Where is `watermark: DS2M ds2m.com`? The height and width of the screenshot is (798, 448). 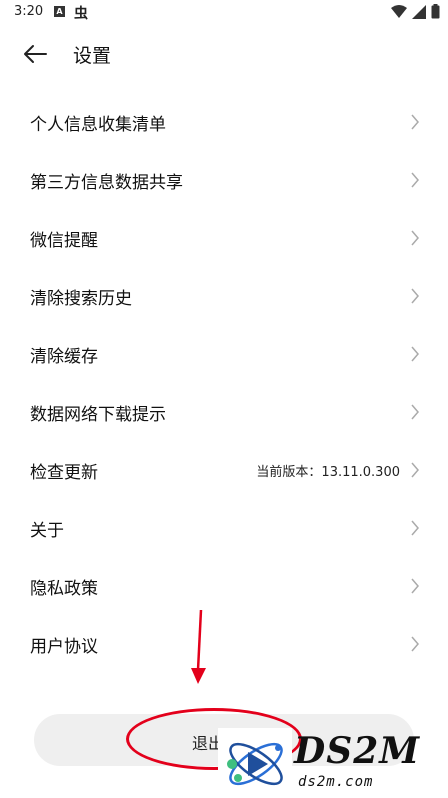
watermark: DS2M ds2m.com is located at coordinates (333, 763).